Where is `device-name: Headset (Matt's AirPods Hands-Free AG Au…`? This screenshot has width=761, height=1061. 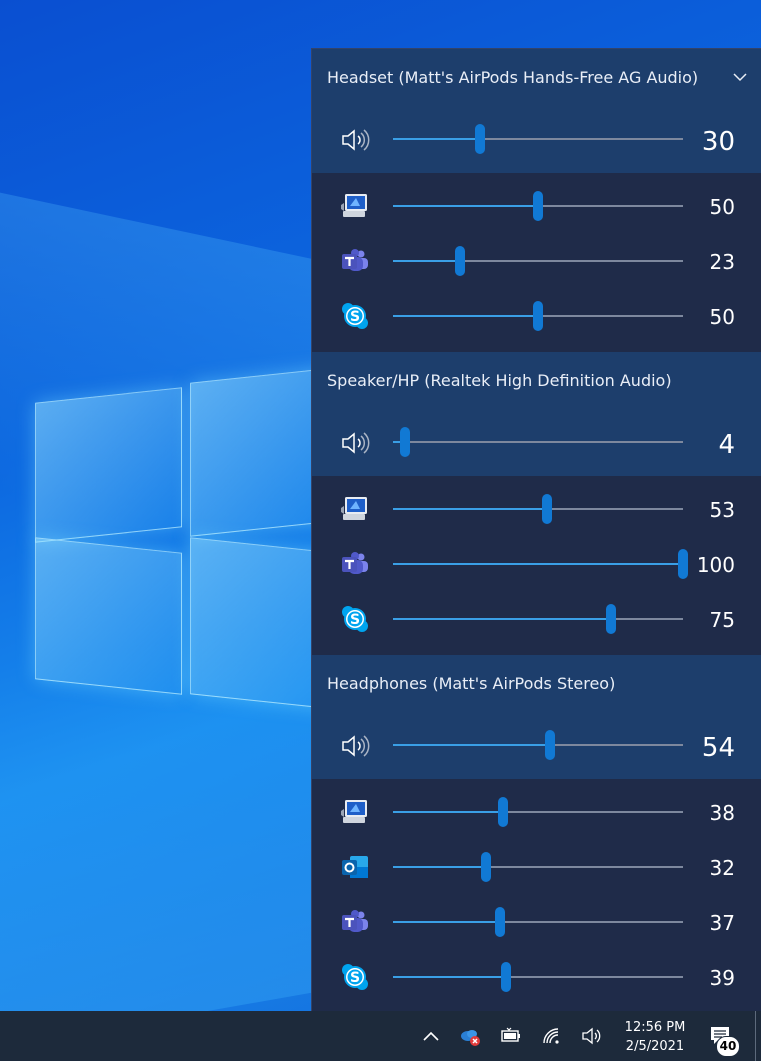 device-name: Headset (Matt's AirPods Hands-Free AG Au… is located at coordinates (513, 77).